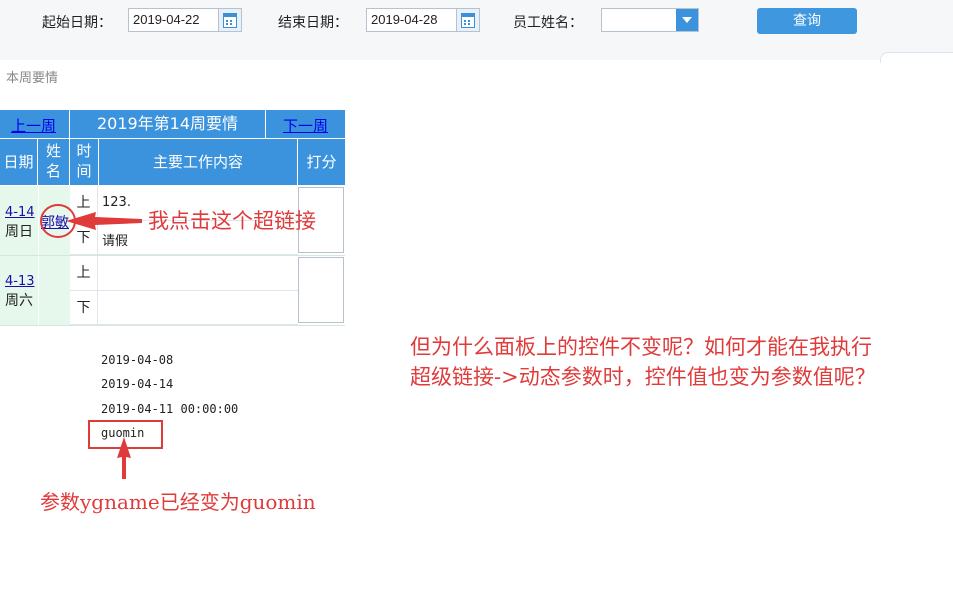 The width and height of the screenshot is (953, 589). What do you see at coordinates (178, 502) in the screenshot?
I see `param-annotation: 参数ygname已经变为guomin` at bounding box center [178, 502].